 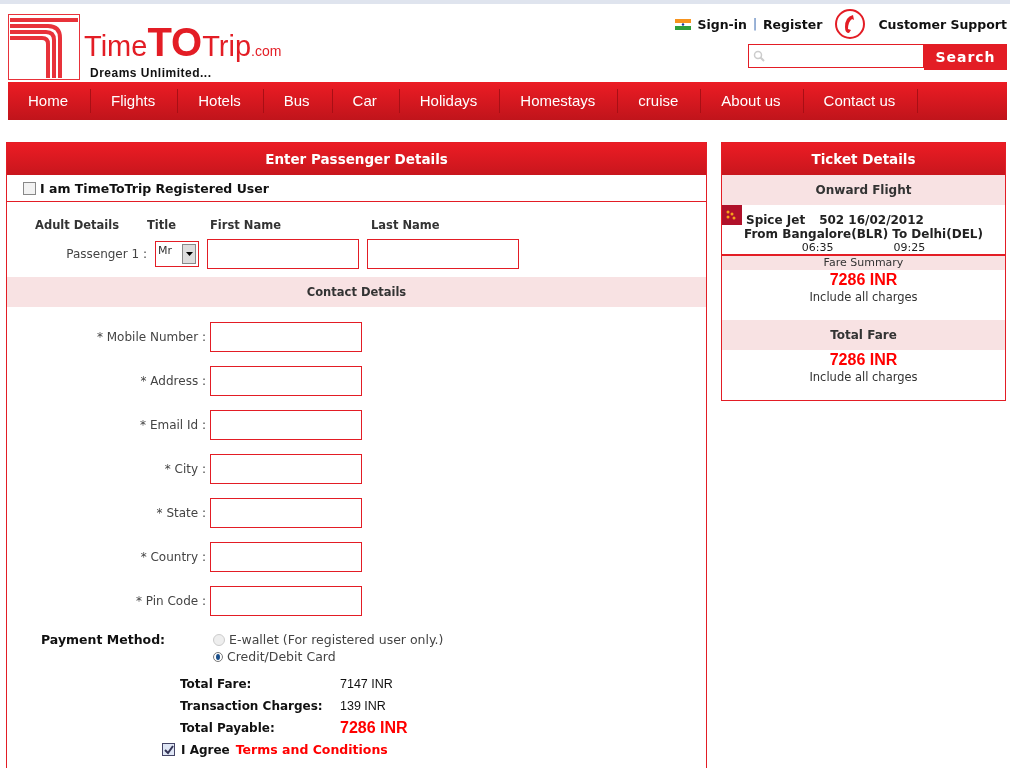 I want to click on nav-link: About us, so click(x=752, y=101).